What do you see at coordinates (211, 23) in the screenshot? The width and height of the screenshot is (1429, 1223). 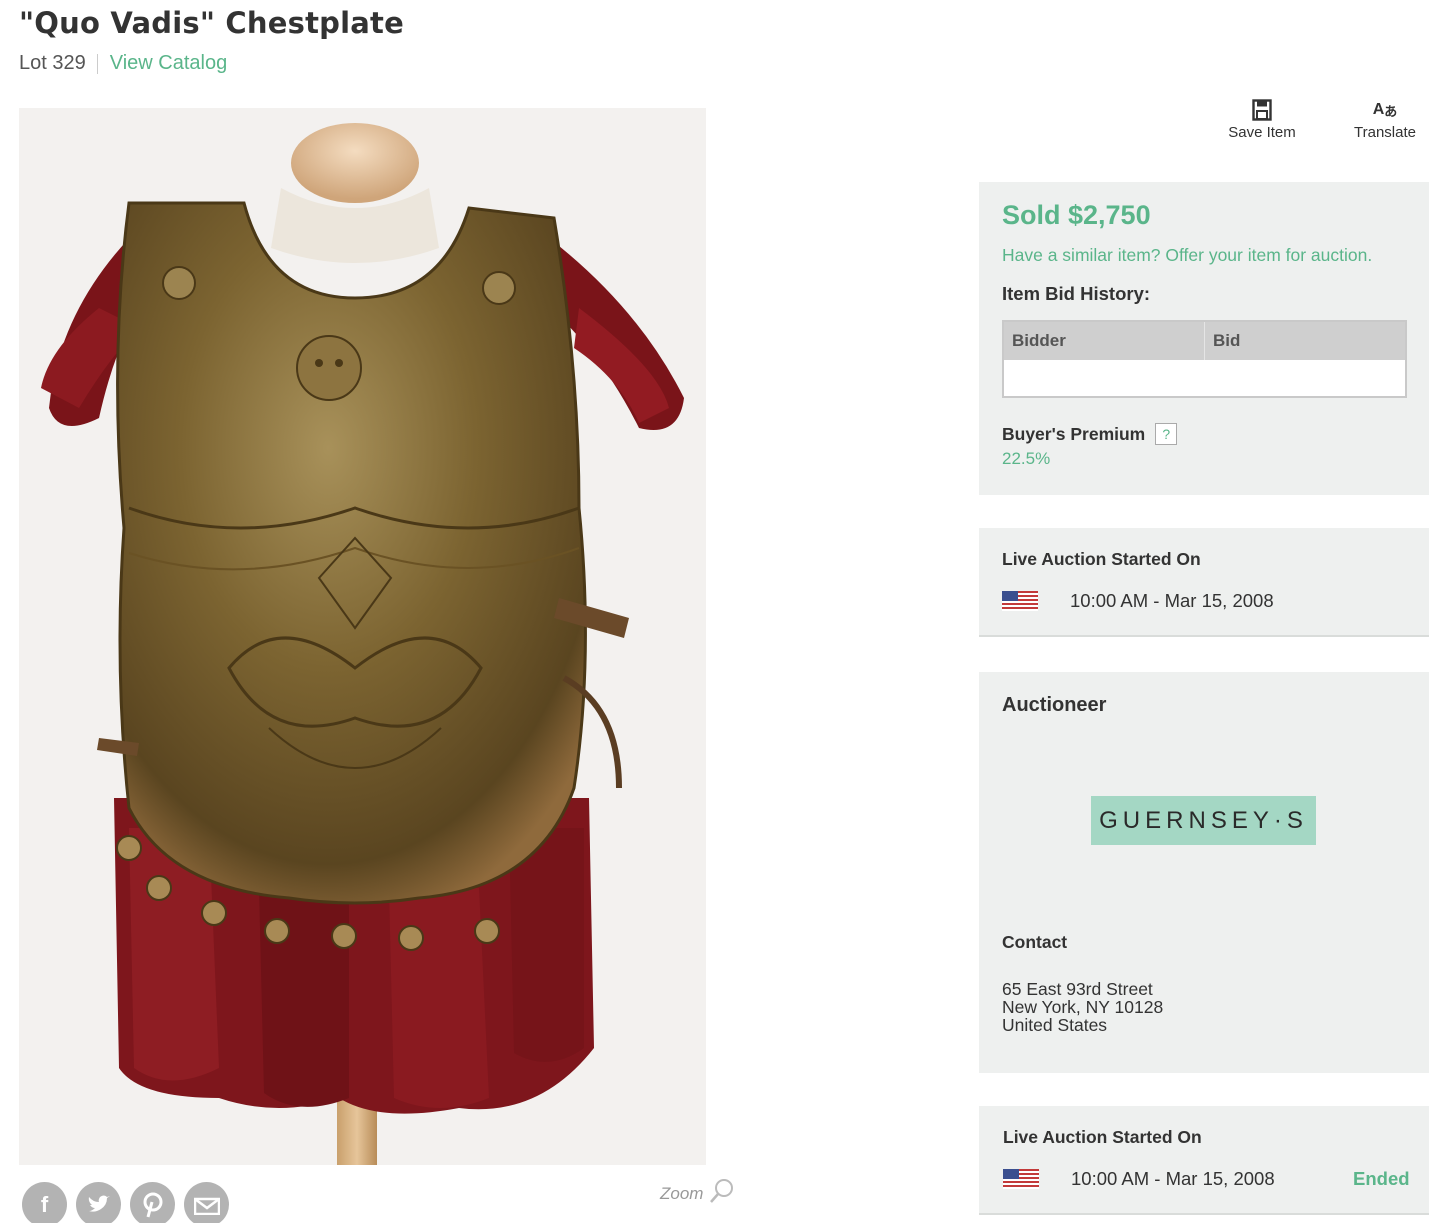 I see `page-title: "Quo Vadis" Chestplate` at bounding box center [211, 23].